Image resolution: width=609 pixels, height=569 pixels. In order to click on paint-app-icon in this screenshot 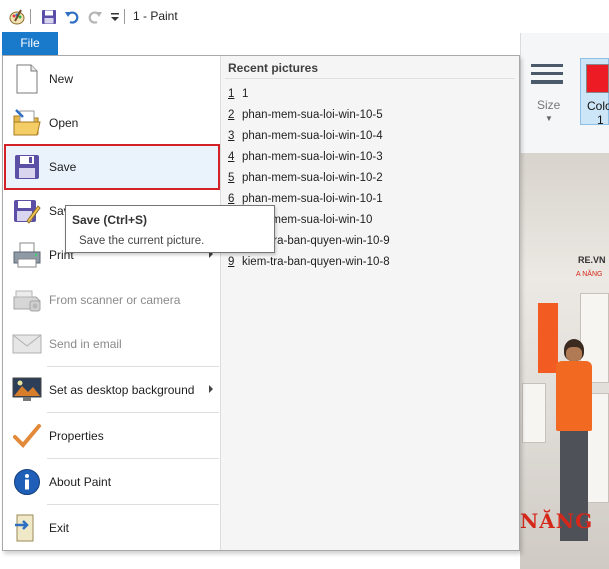, I will do `click(17, 17)`.